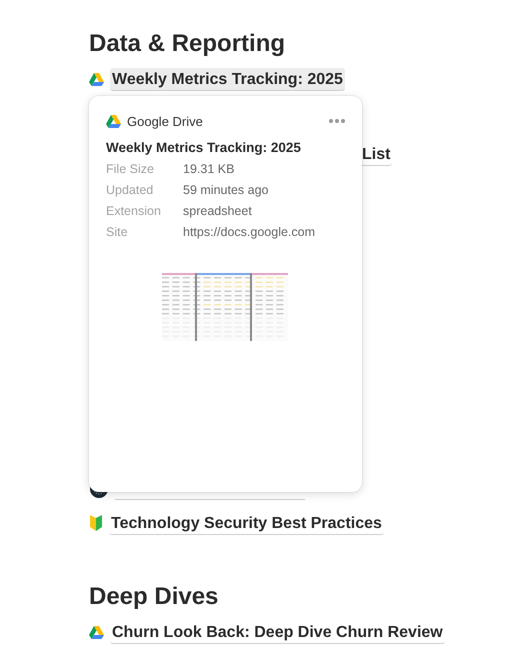 This screenshot has width=527, height=652. Describe the element at coordinates (209, 169) in the screenshot. I see `field-value: 19.31 KB` at that location.